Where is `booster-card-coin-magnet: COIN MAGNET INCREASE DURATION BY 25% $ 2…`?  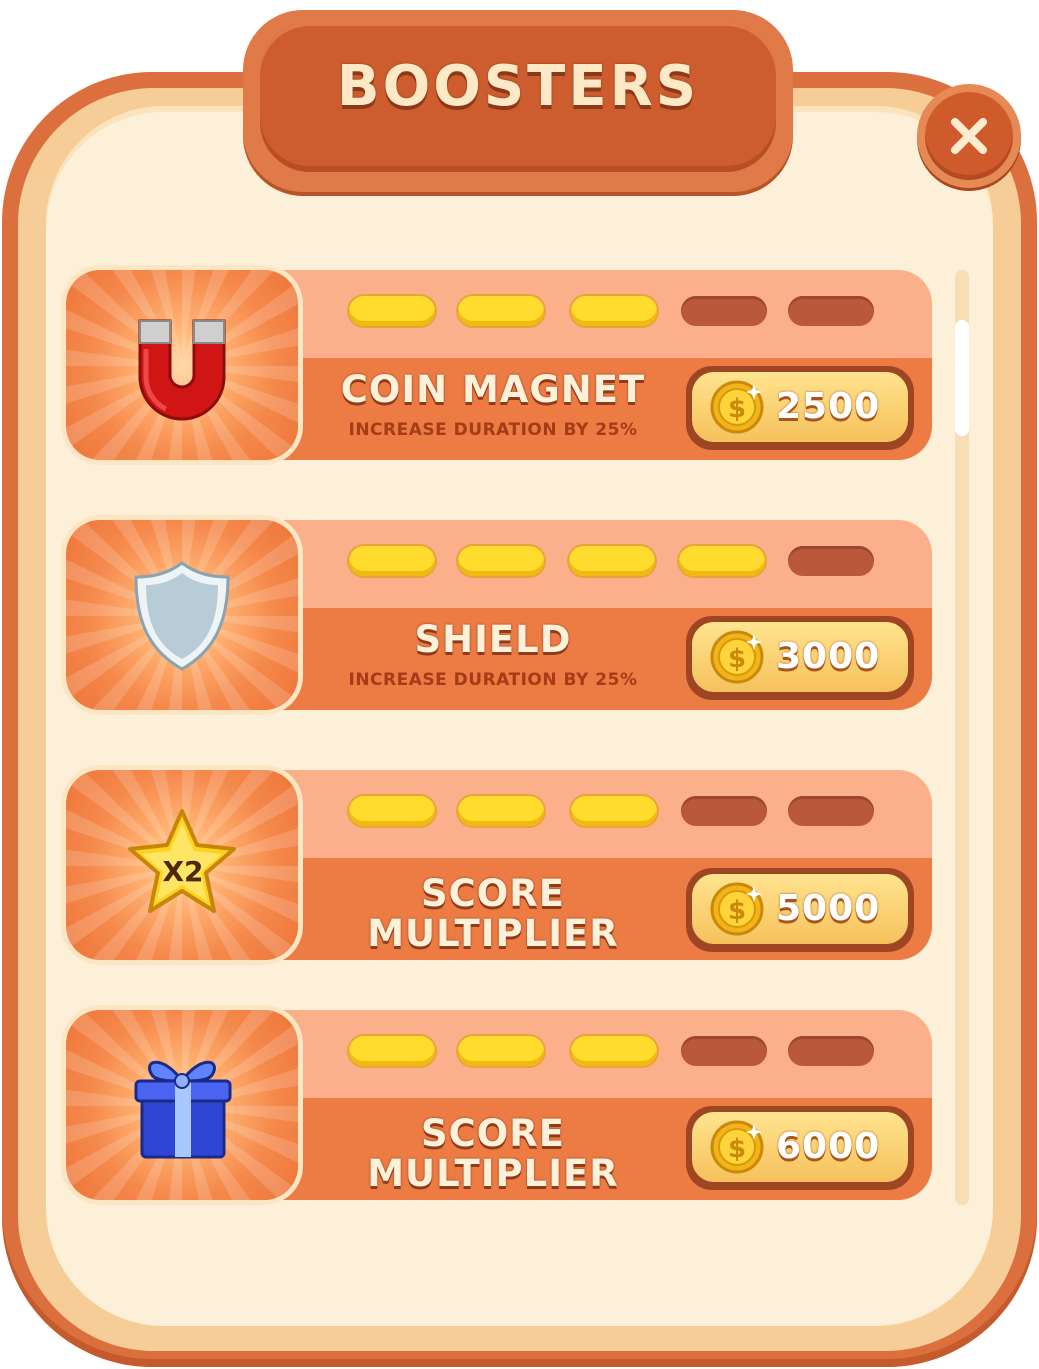
booster-card-coin-magnet: COIN MAGNET INCREASE DURATION BY 25% $ 2… is located at coordinates (499, 365).